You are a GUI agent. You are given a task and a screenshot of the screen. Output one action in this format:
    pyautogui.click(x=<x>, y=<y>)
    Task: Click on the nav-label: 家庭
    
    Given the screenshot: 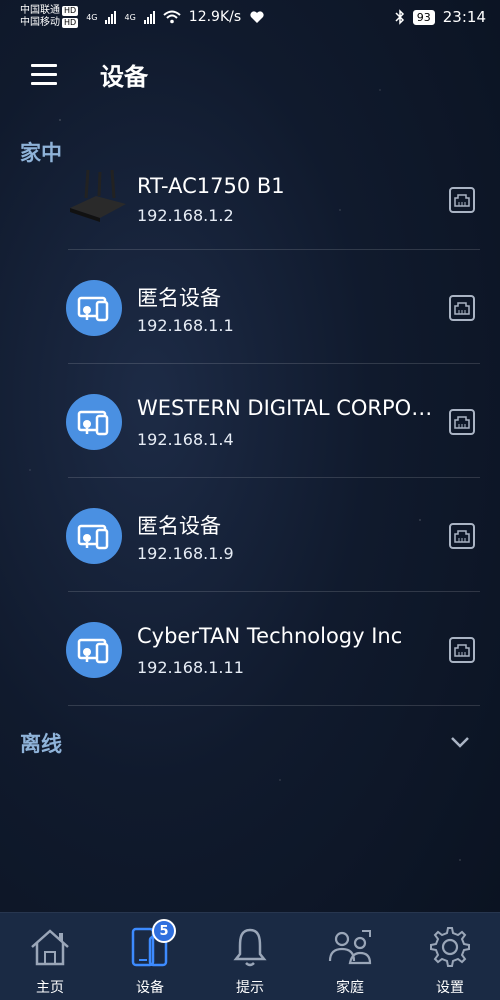 What is the action you would take?
    pyautogui.click(x=350, y=988)
    